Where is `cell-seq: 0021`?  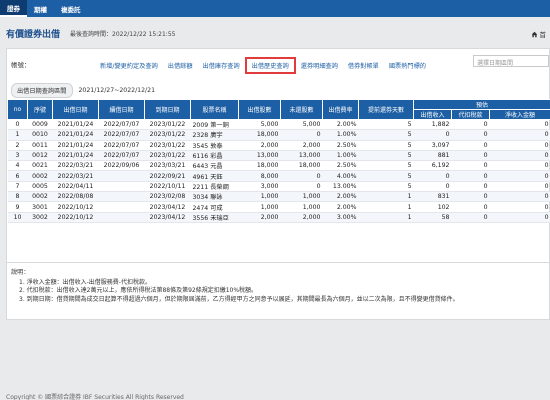 cell-seq: 0021 is located at coordinates (40, 166).